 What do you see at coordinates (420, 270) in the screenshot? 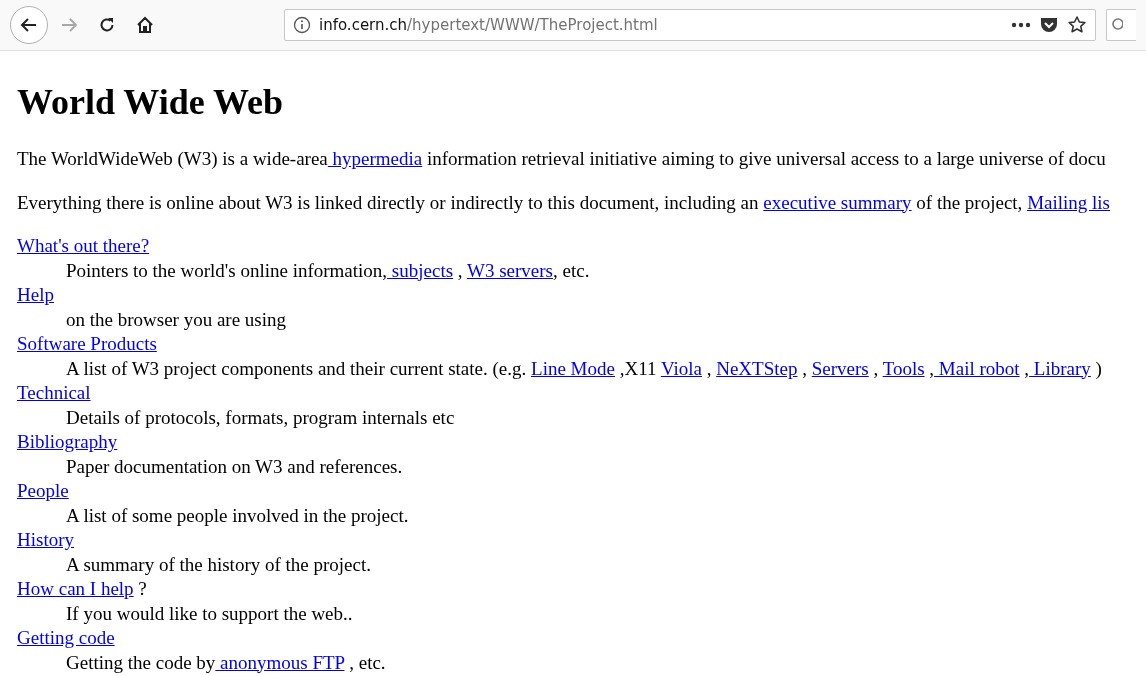
I see `hyperlink: subjects` at bounding box center [420, 270].